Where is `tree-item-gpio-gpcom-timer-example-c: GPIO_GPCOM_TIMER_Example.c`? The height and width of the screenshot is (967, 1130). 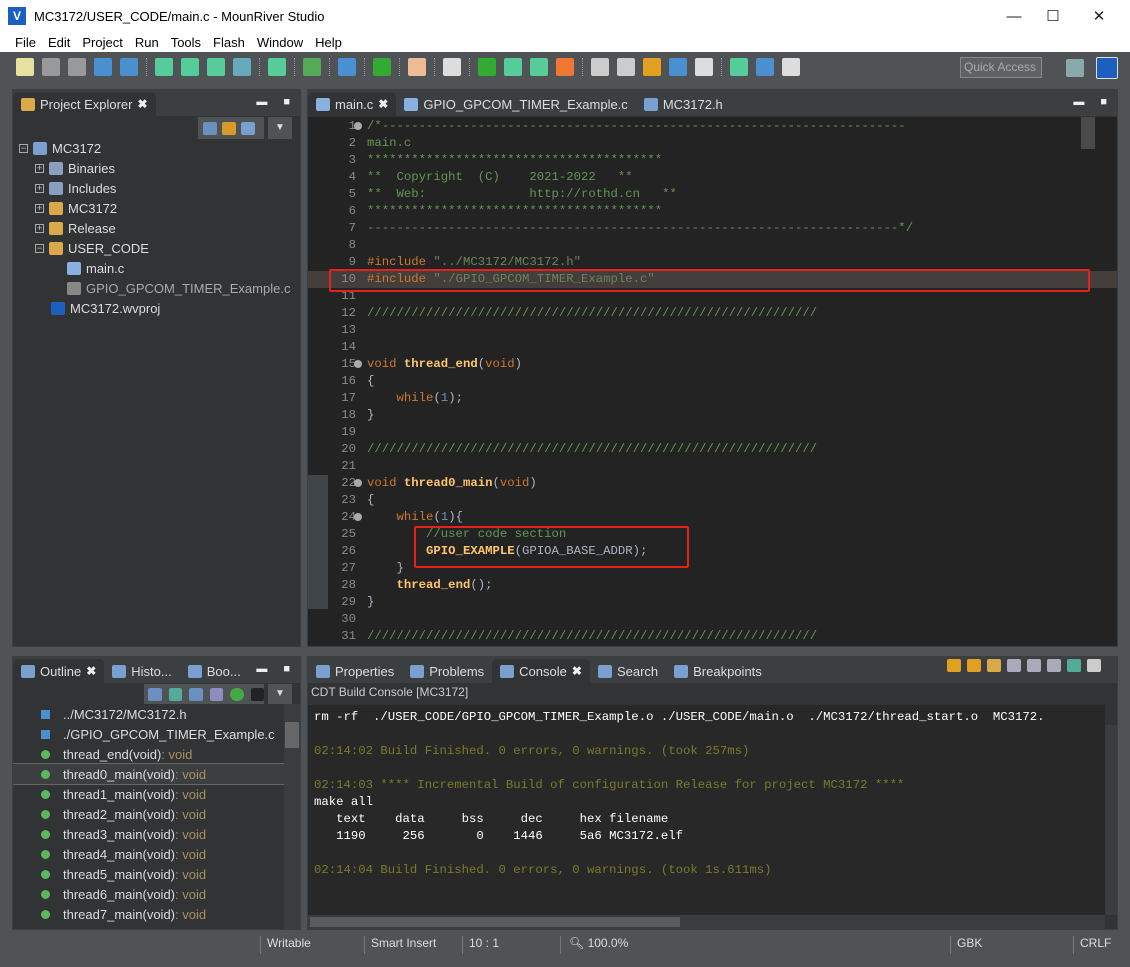 tree-item-gpio-gpcom-timer-example-c: GPIO_GPCOM_TIMER_Example.c is located at coordinates (159, 288).